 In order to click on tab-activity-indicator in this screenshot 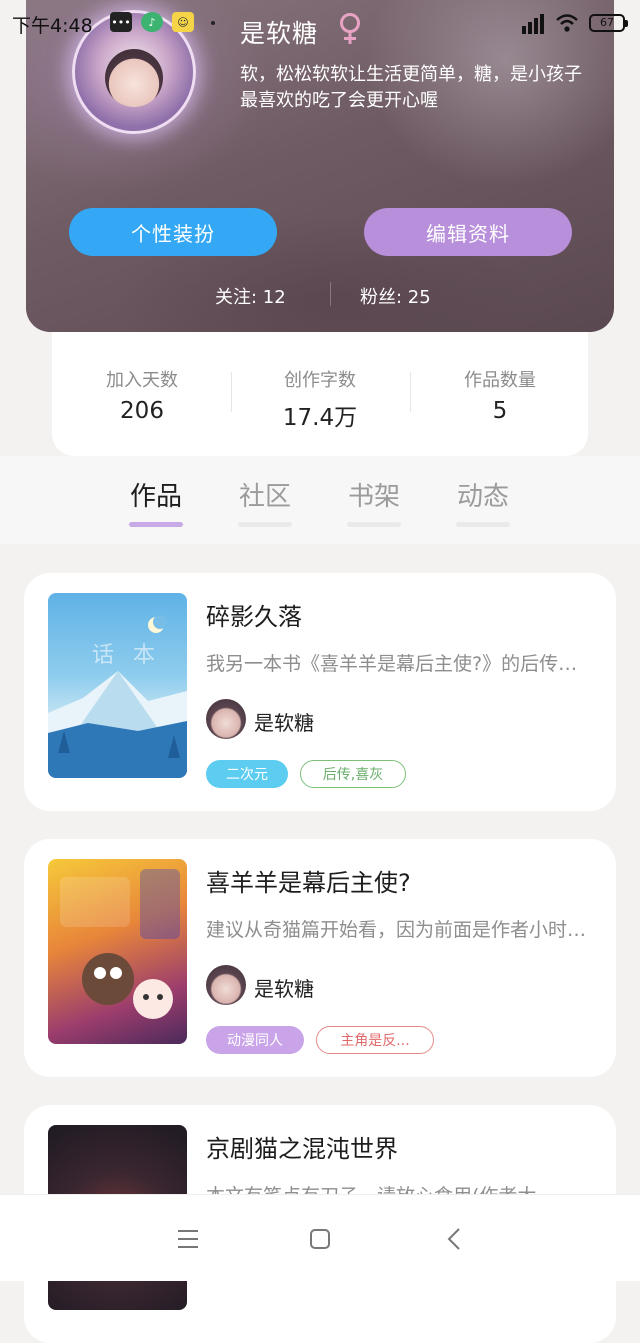, I will do `click(483, 524)`.